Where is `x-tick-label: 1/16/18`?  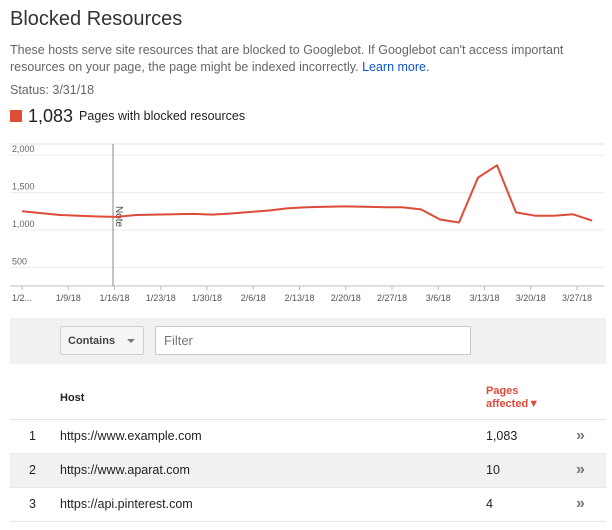
x-tick-label: 1/16/18 is located at coordinates (114, 298).